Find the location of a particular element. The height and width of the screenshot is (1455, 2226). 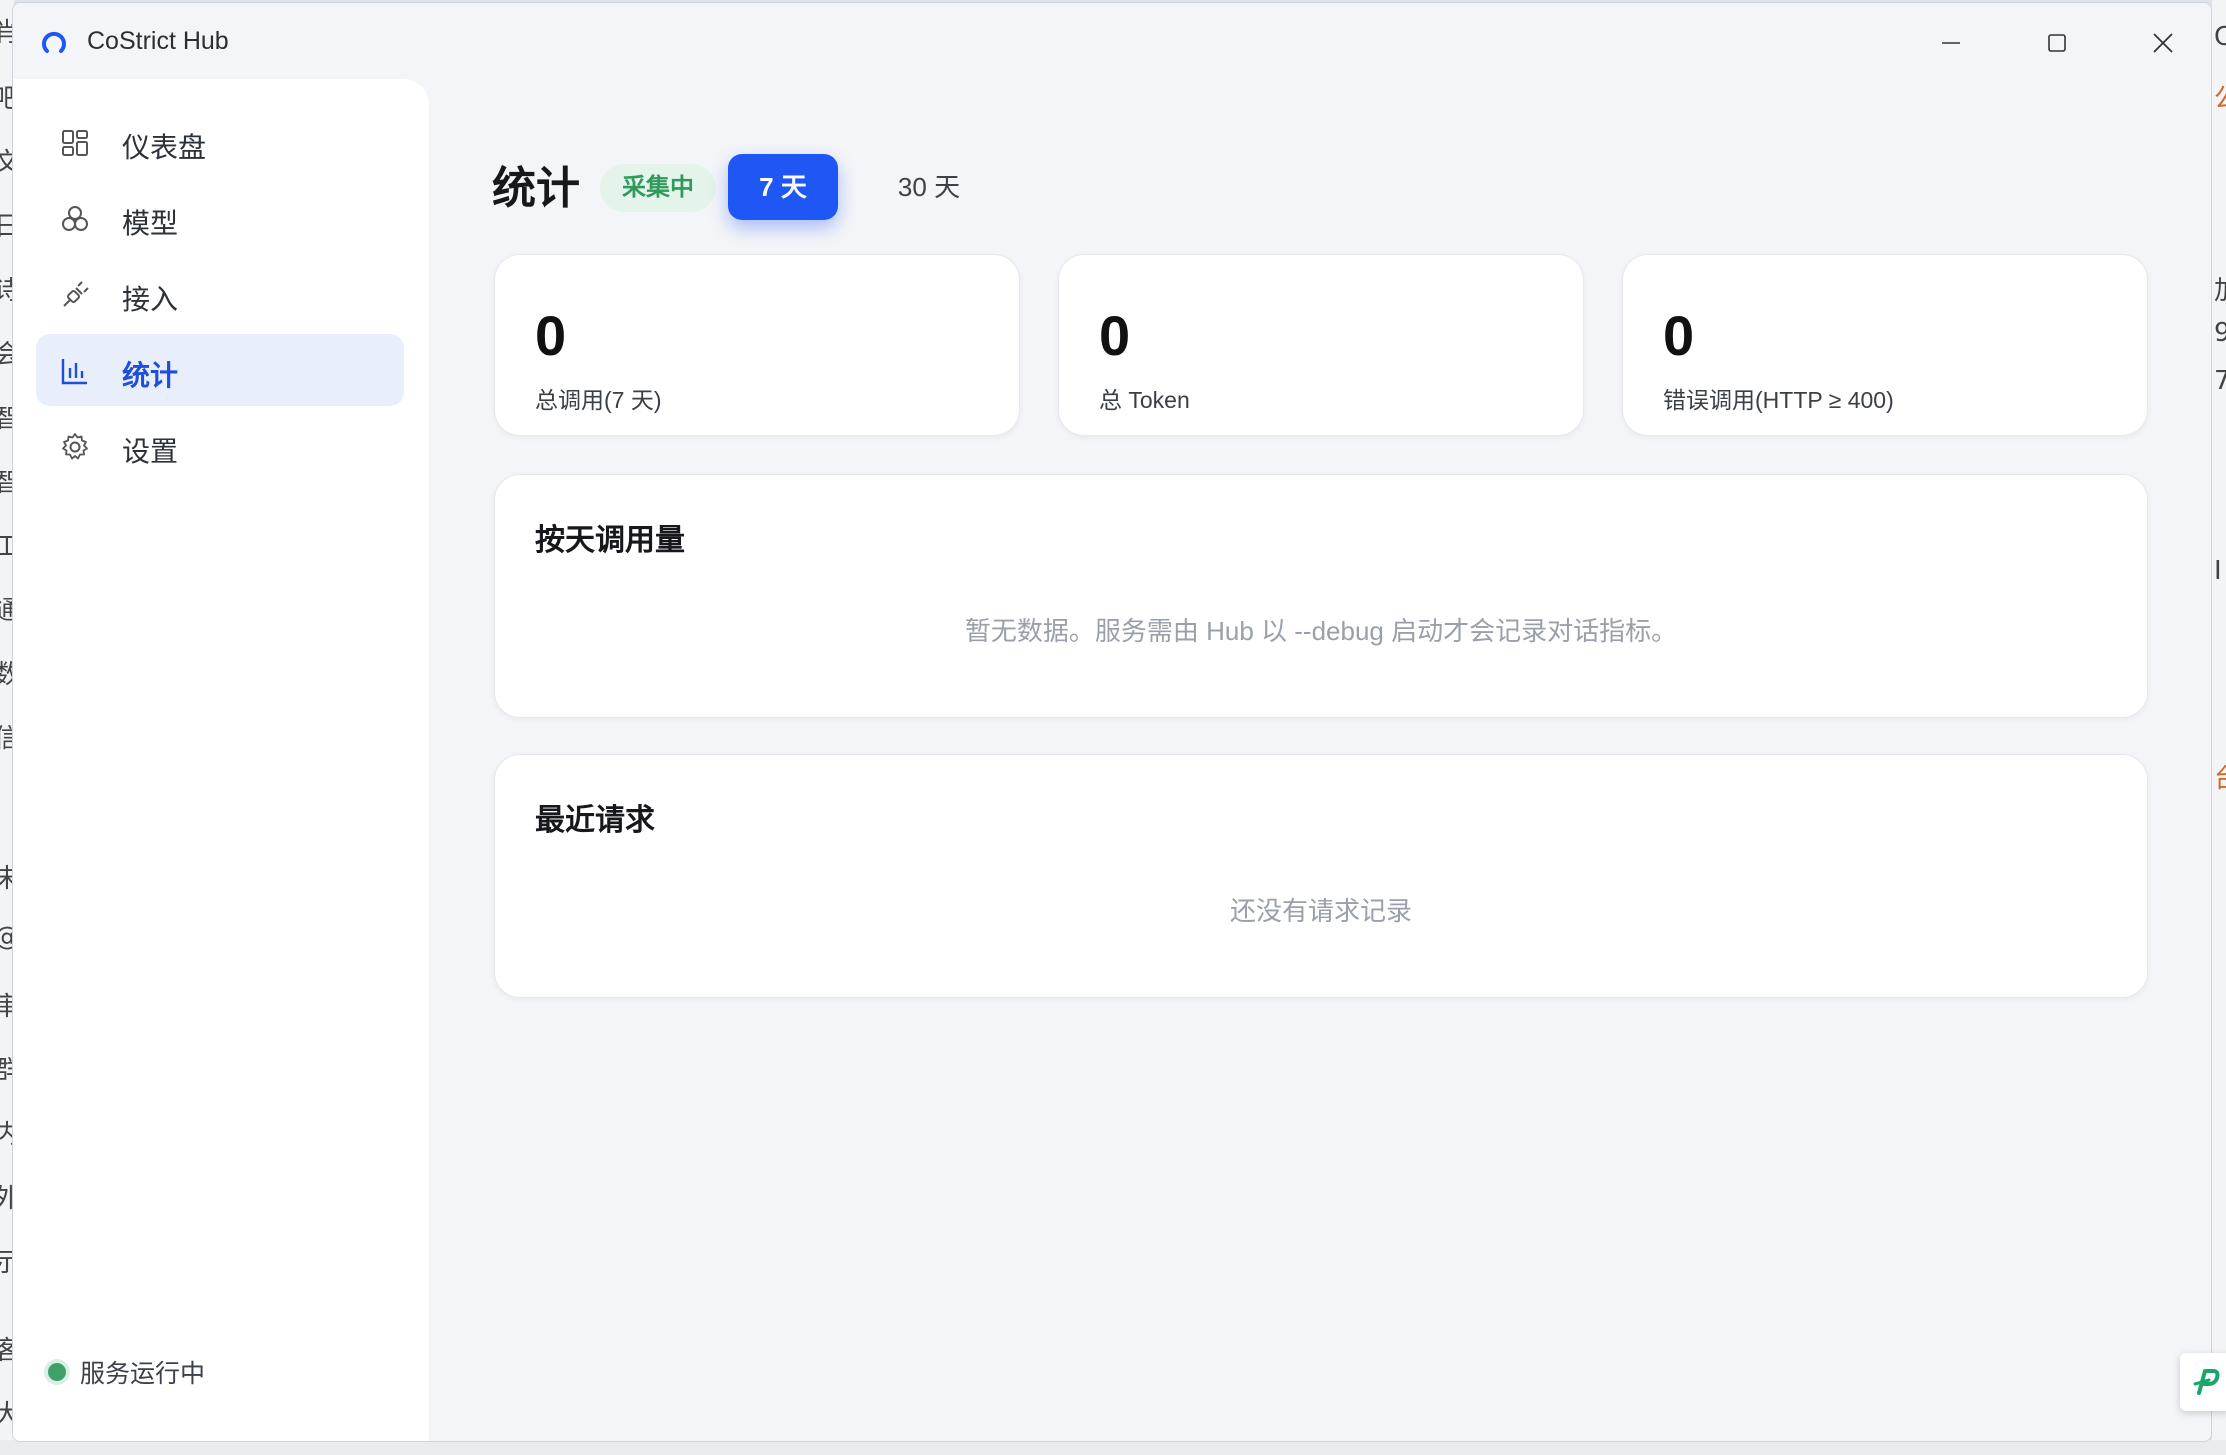

sidebar-item-access: 接入 is located at coordinates (220, 294).